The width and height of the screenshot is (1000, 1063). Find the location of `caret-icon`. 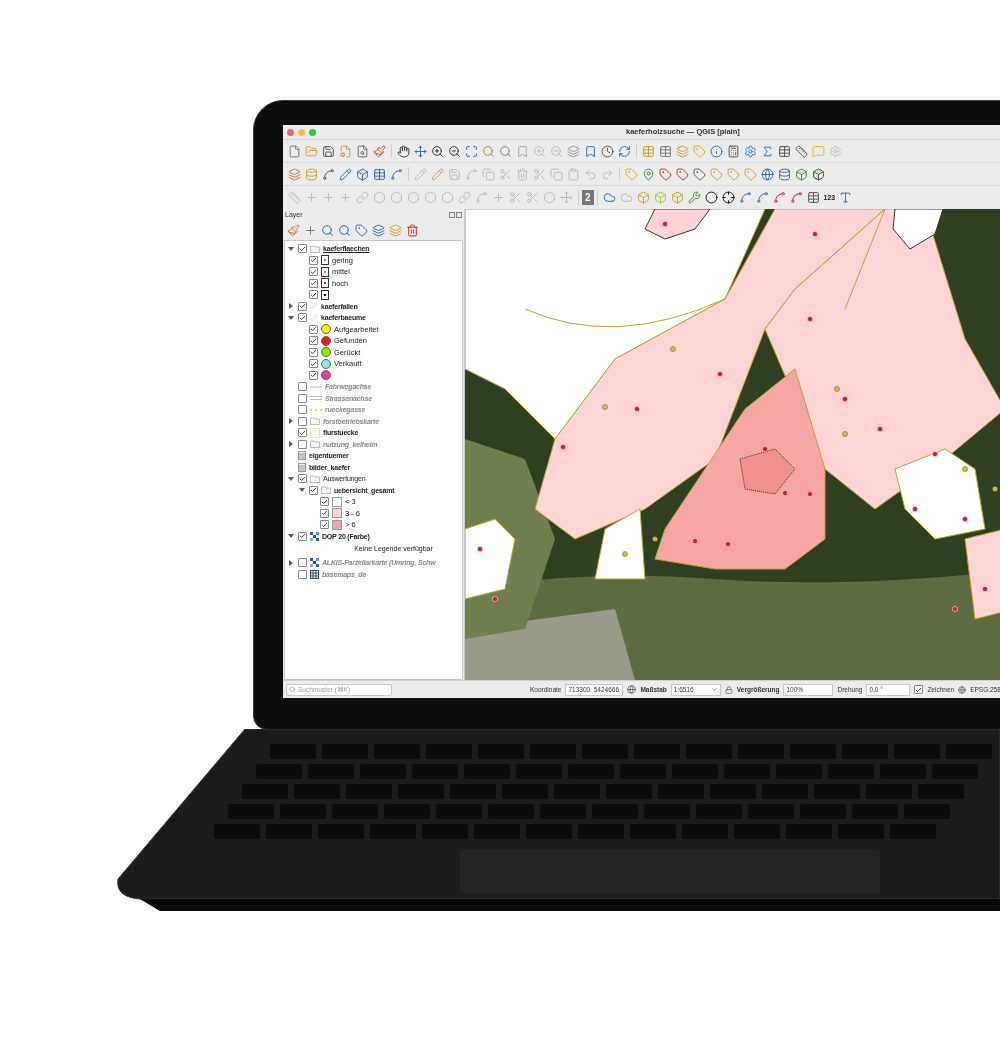

caret-icon is located at coordinates (714, 689).